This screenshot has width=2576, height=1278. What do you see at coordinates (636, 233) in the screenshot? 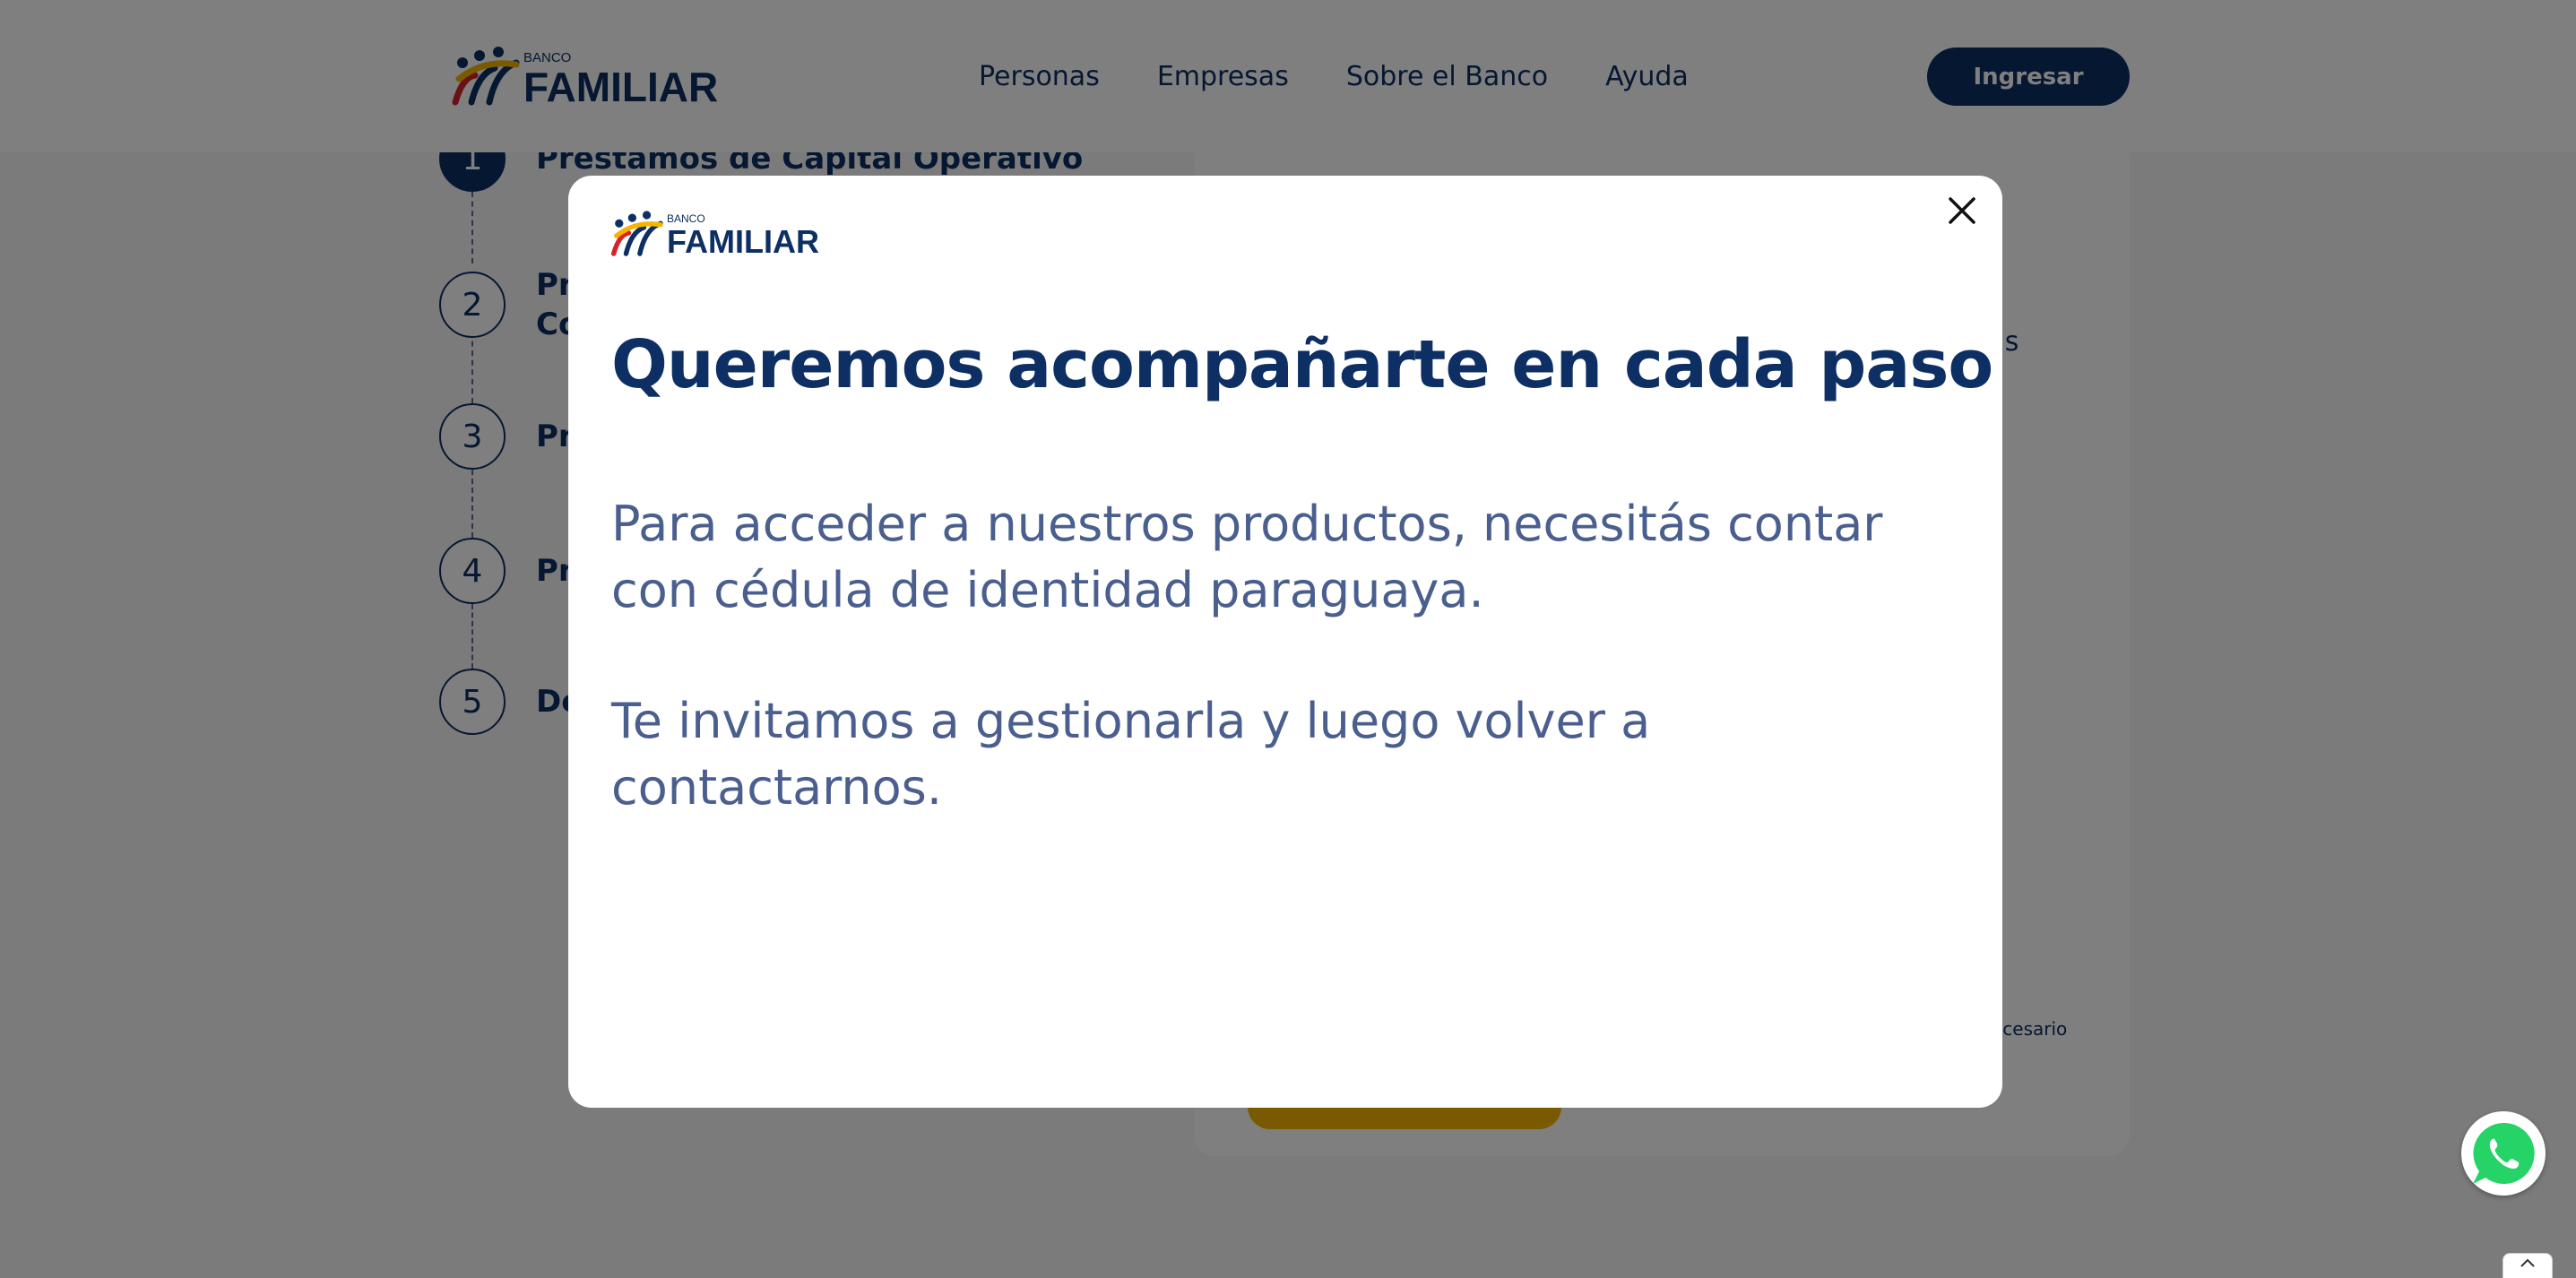
I see `brand-logo-icon` at bounding box center [636, 233].